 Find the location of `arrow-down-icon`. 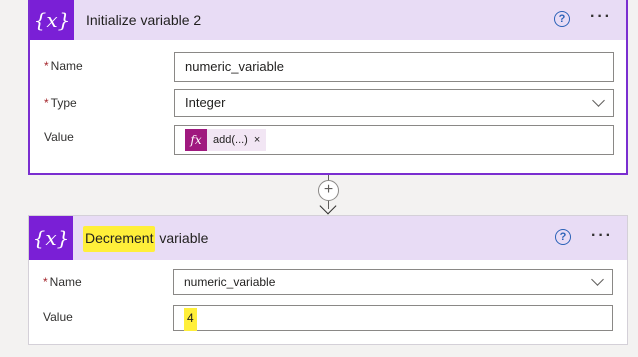

arrow-down-icon is located at coordinates (328, 206).